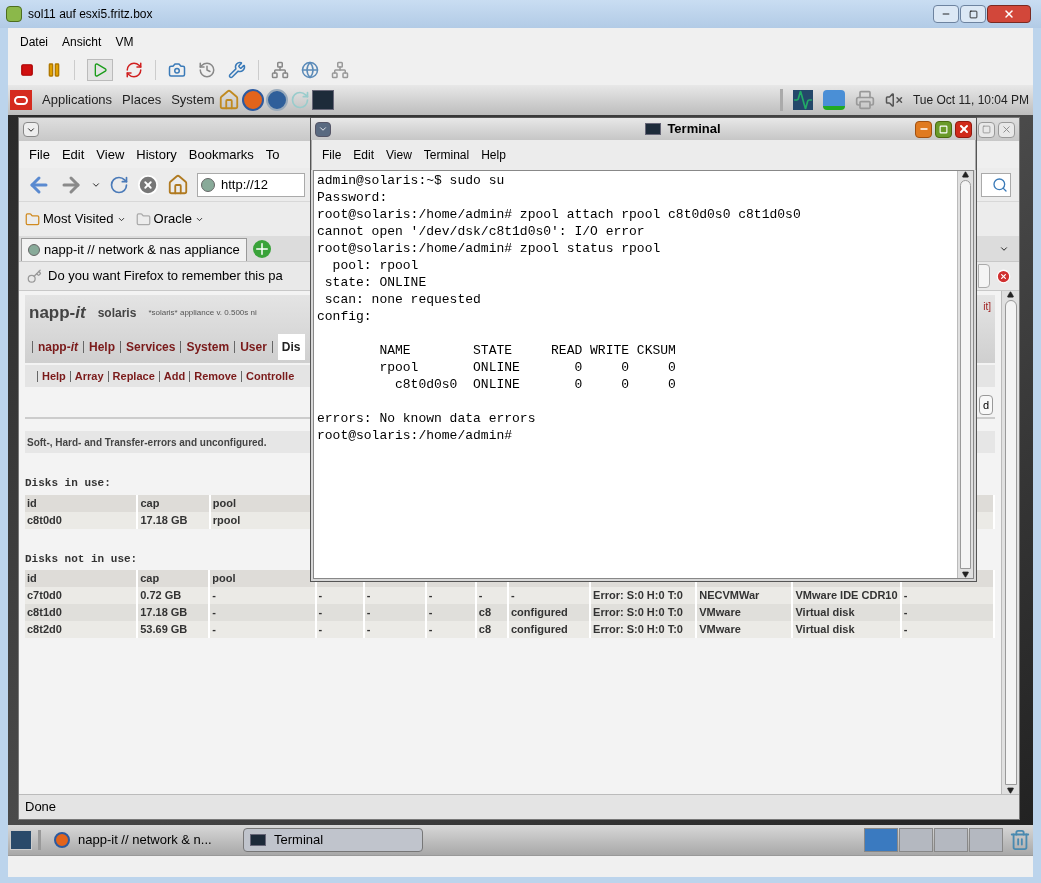 Image resolution: width=1041 pixels, height=883 pixels. What do you see at coordinates (802, 100) in the screenshot?
I see `system-monitor-icon` at bounding box center [802, 100].